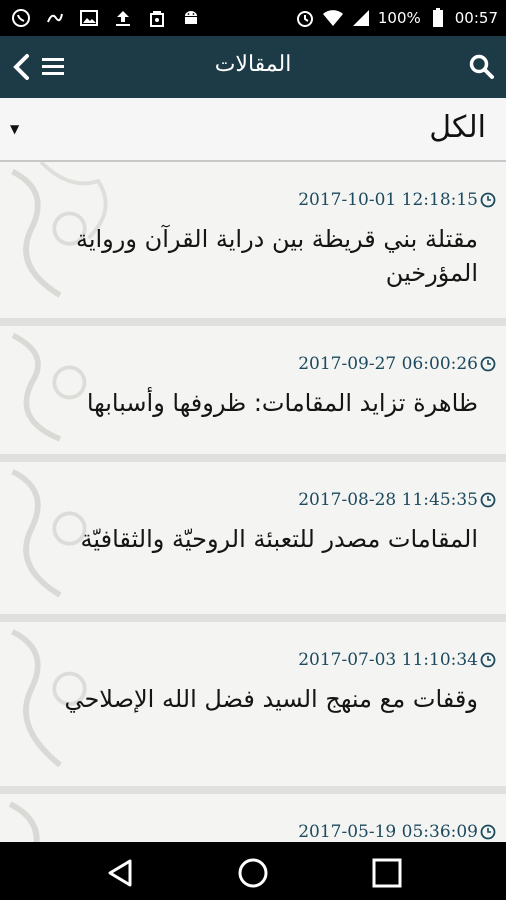 The height and width of the screenshot is (900, 506). I want to click on article-date: 2017-10-01 12:18:15, so click(388, 200).